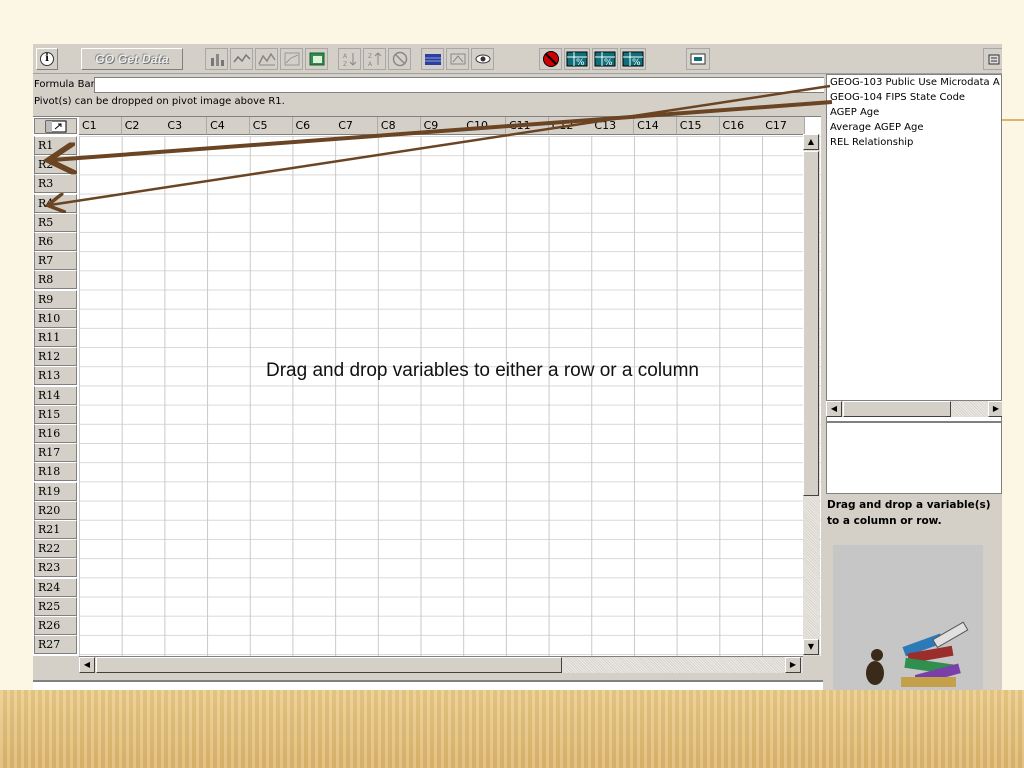  What do you see at coordinates (834, 409) in the screenshot?
I see `variable-scroll-left-button: ◀` at bounding box center [834, 409].